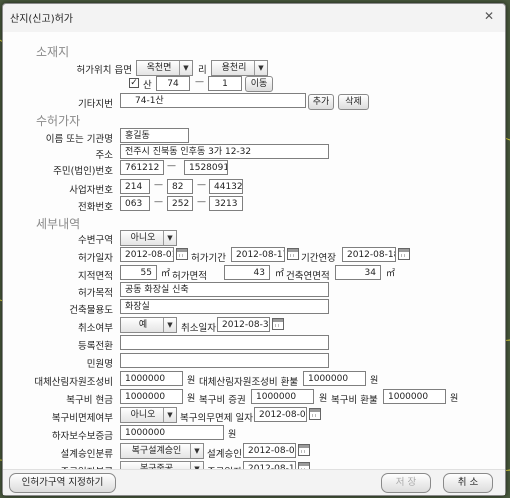  What do you see at coordinates (180, 203) in the screenshot?
I see `phone-2: 252` at bounding box center [180, 203].